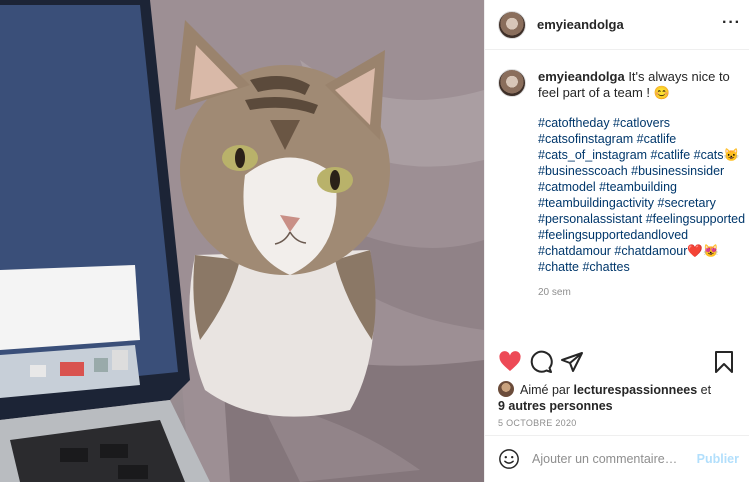 Image resolution: width=749 pixels, height=482 pixels. I want to click on post-date: 5 OCTOBRE 2020, so click(537, 423).